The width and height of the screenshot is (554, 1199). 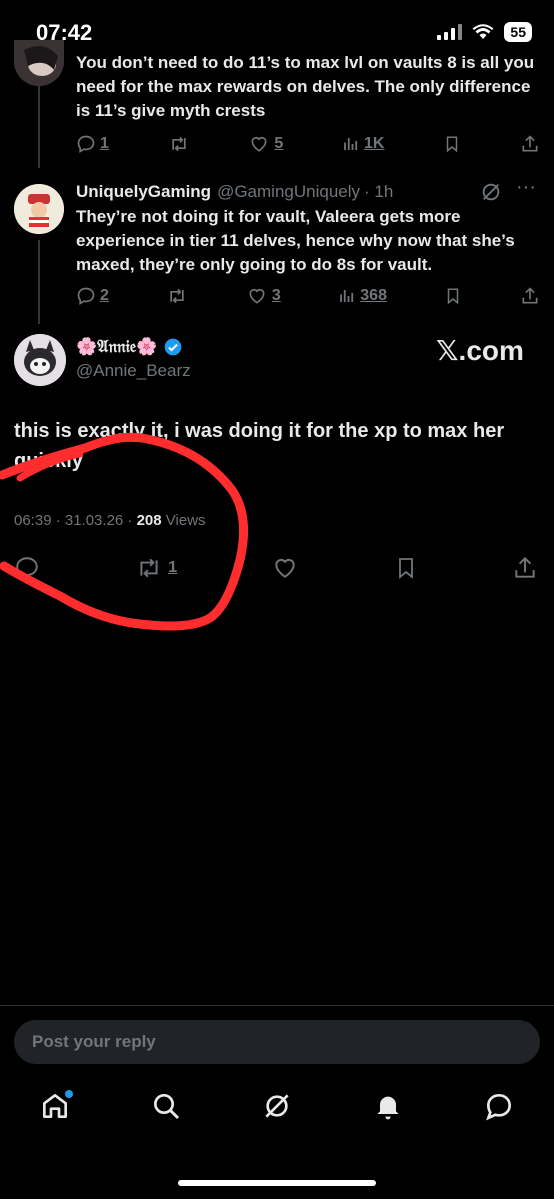 I want to click on signal-icon, so click(x=450, y=32).